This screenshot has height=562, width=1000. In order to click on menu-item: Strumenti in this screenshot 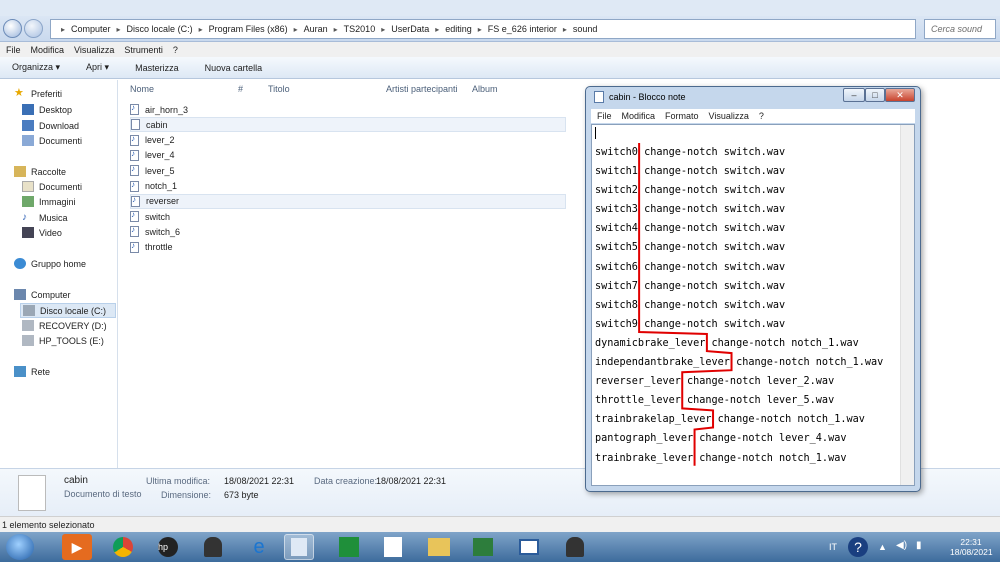, I will do `click(143, 50)`.